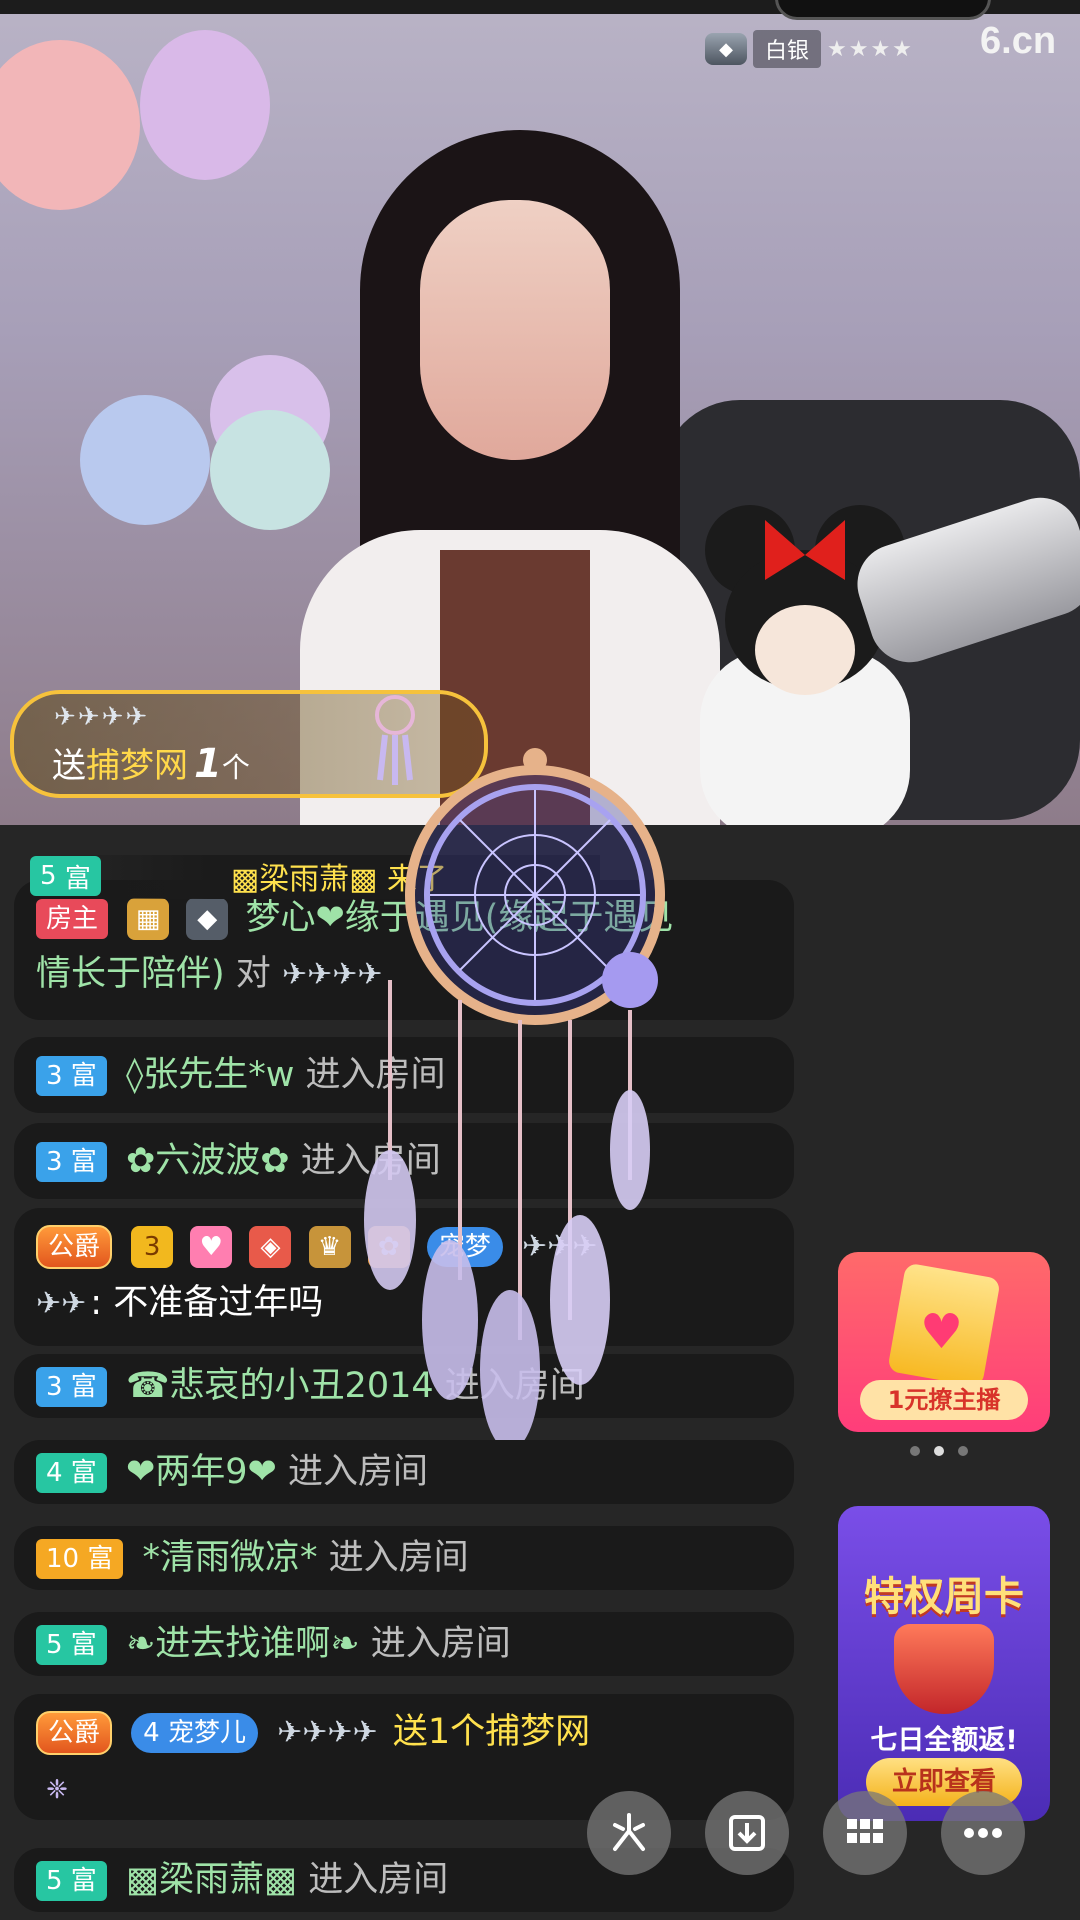 Image resolution: width=1080 pixels, height=1920 pixels. Describe the element at coordinates (1018, 41) in the screenshot. I see `site-logo: 6.cn` at that location.